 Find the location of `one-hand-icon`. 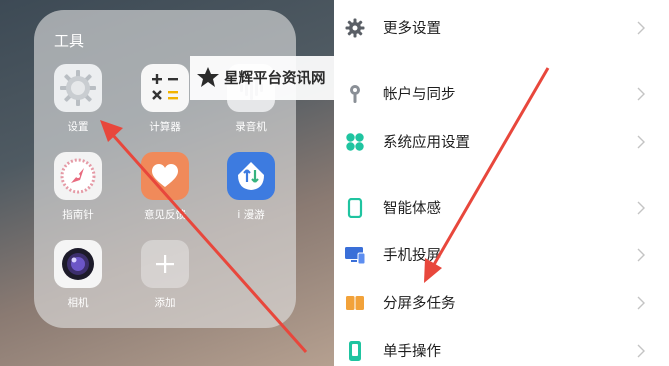

one-hand-icon is located at coordinates (355, 351).